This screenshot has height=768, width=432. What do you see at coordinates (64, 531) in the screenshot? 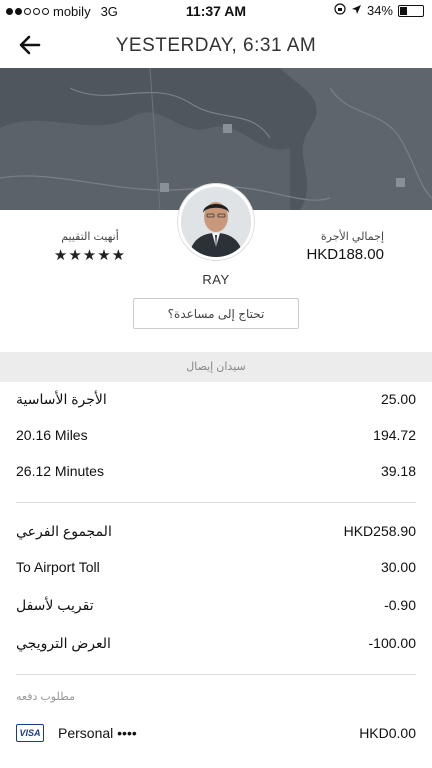
I see `fare-row-label: المجموع الفرعي` at bounding box center [64, 531].